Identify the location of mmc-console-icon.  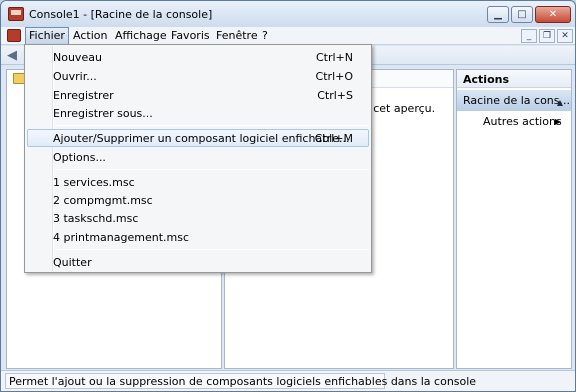
(16, 14).